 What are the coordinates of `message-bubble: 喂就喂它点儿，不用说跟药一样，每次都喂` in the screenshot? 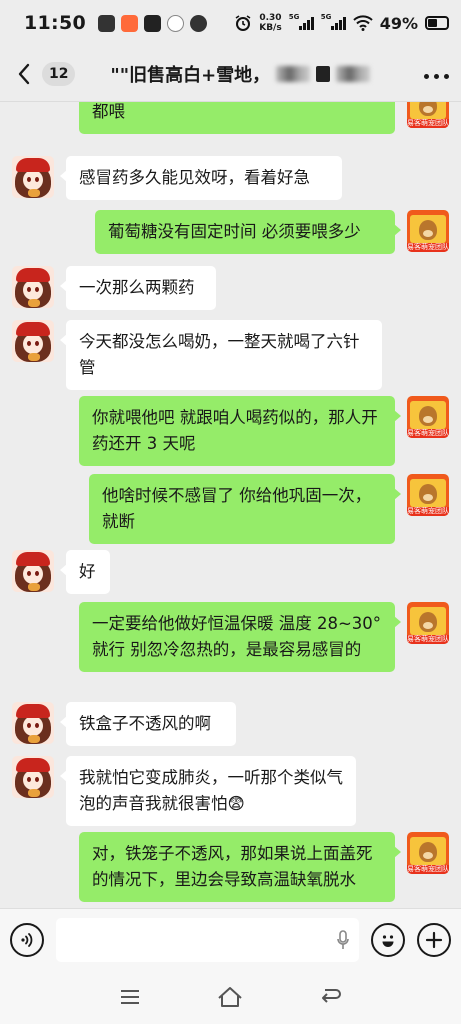 It's located at (237, 118).